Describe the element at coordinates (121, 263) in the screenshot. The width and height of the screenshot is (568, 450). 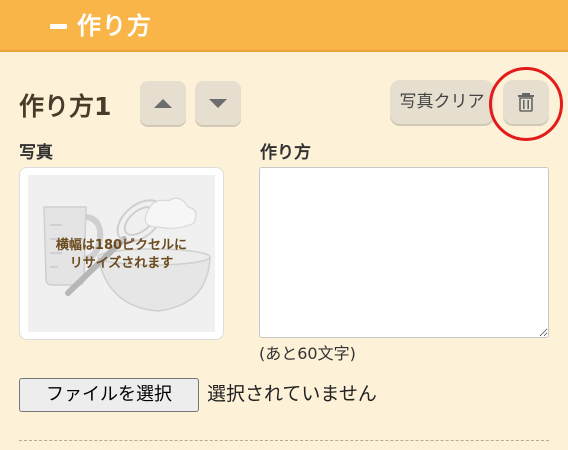
I see `photo-placeholder-line2: リサイズされます` at that location.